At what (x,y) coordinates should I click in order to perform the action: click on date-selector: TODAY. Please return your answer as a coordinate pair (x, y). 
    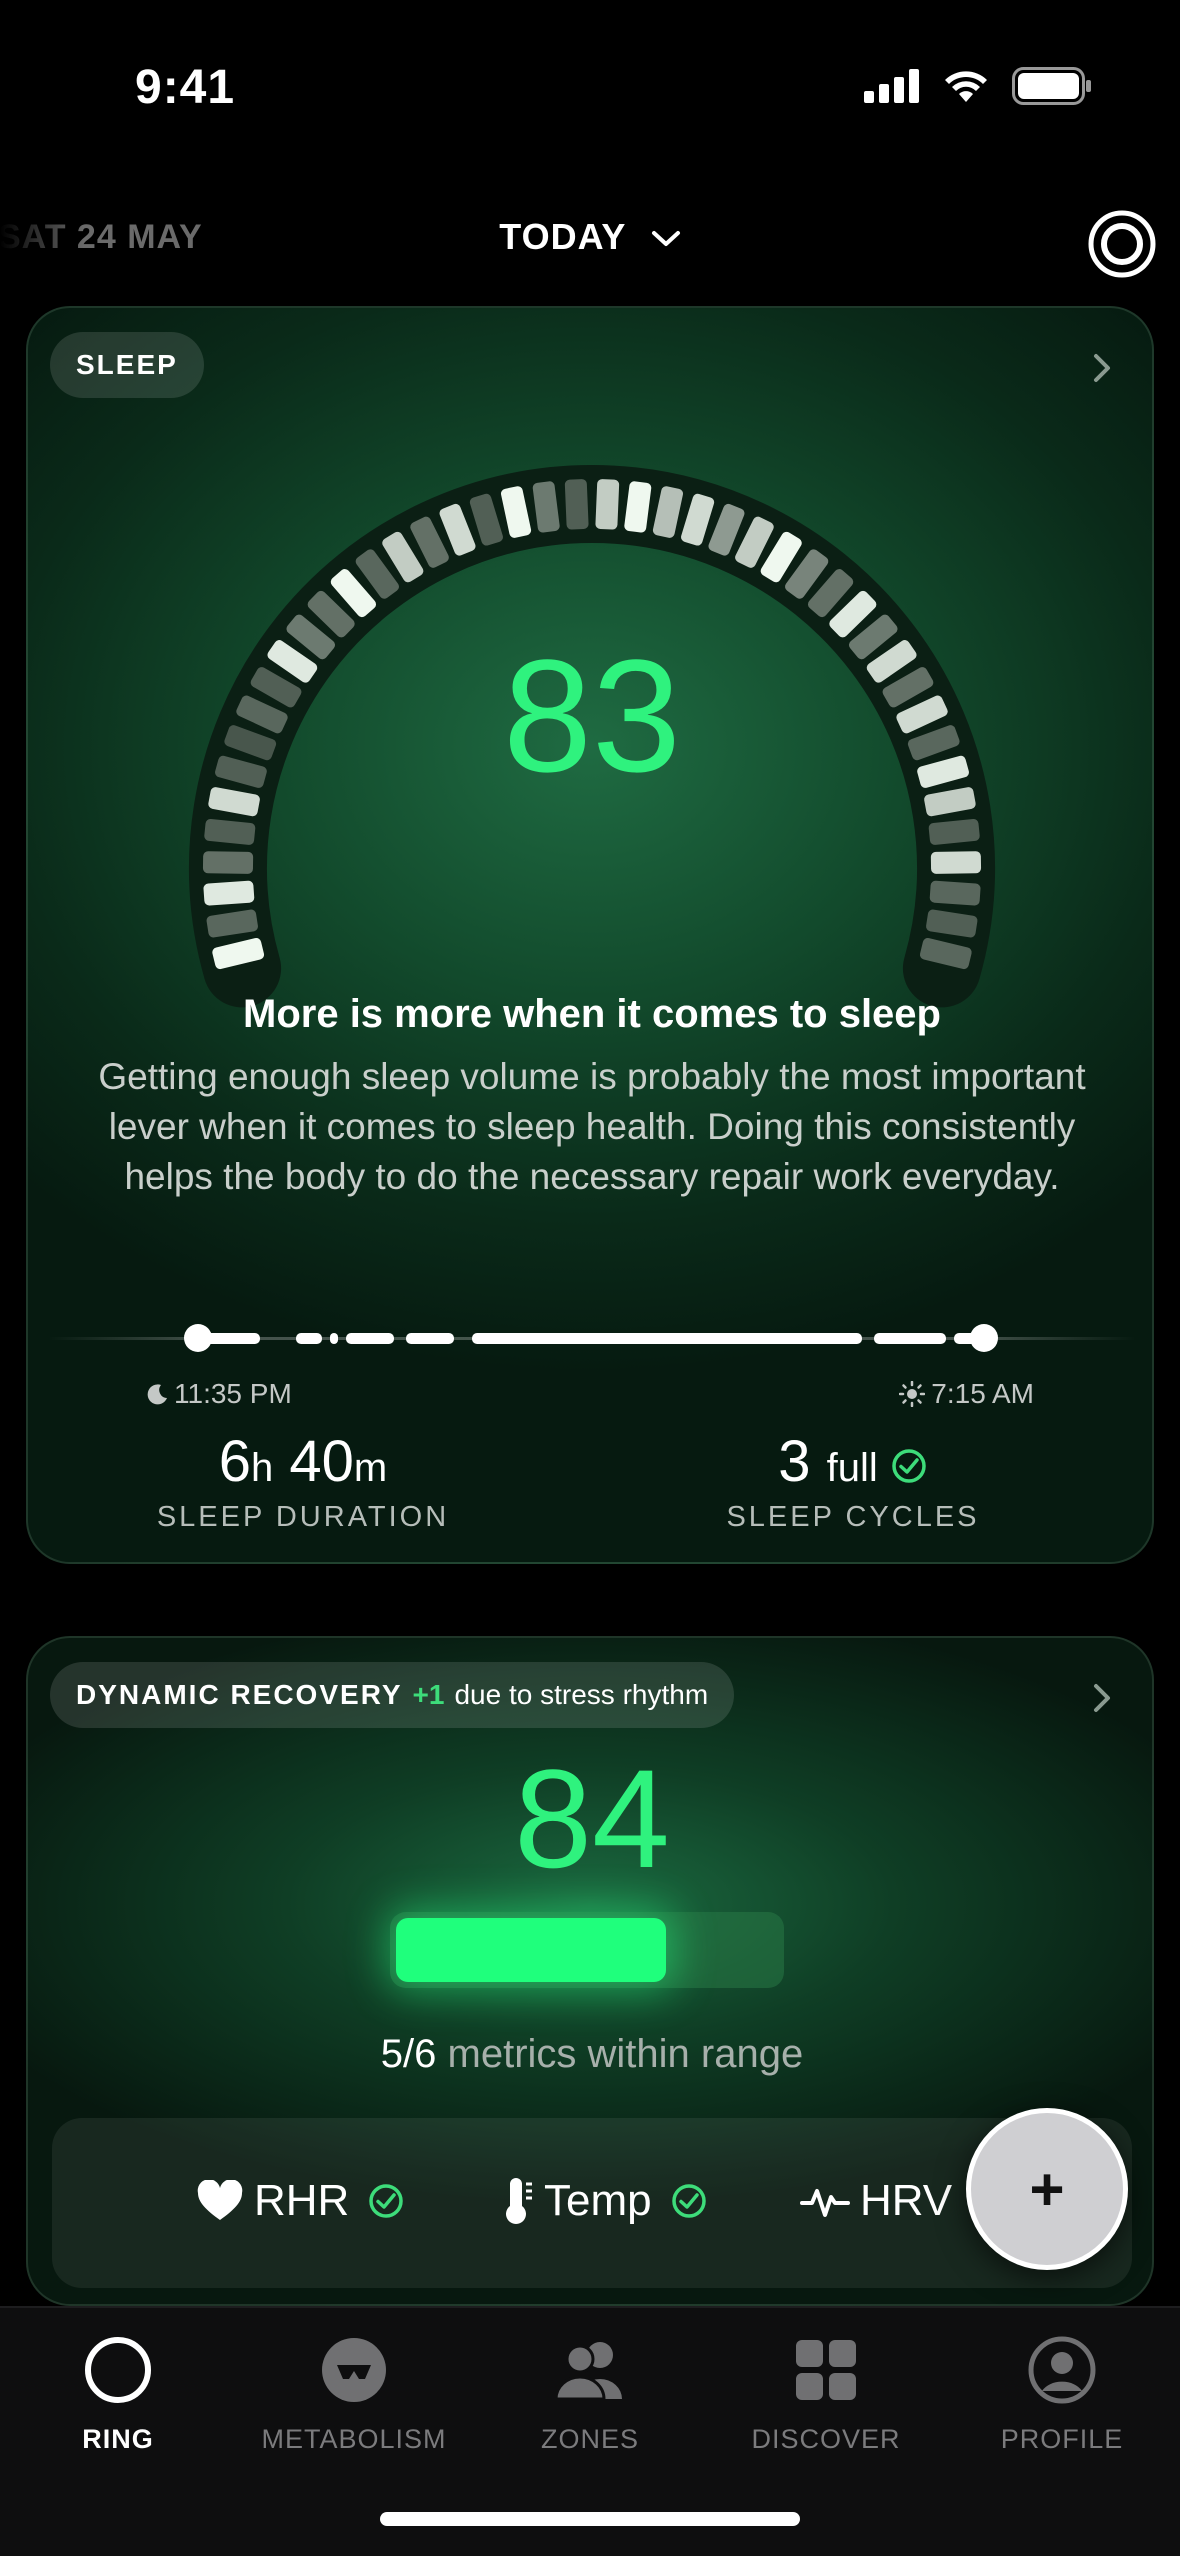
    Looking at the image, I should click on (590, 237).